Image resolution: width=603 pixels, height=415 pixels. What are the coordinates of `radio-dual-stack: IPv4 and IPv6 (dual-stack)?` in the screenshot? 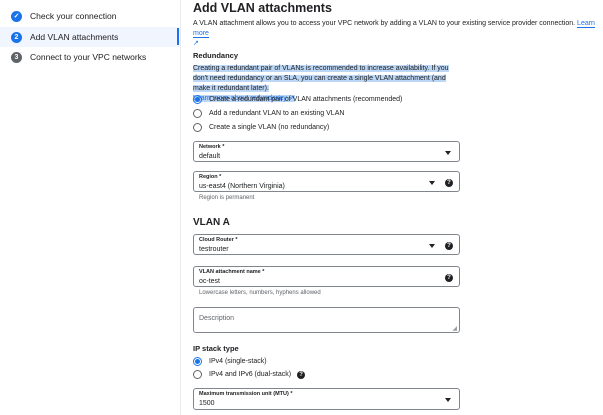 It's located at (249, 374).